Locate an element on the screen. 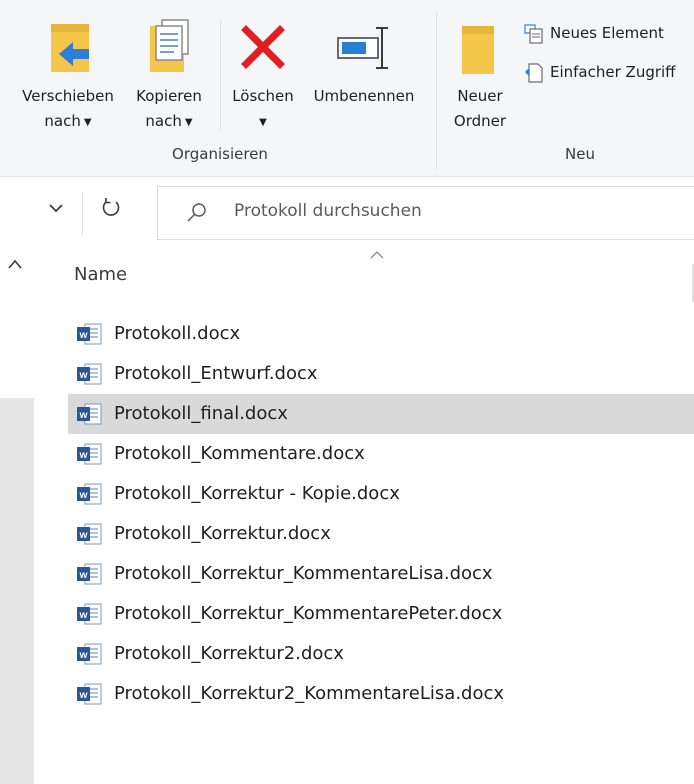 The height and width of the screenshot is (784, 694). group-divider is located at coordinates (436, 90).